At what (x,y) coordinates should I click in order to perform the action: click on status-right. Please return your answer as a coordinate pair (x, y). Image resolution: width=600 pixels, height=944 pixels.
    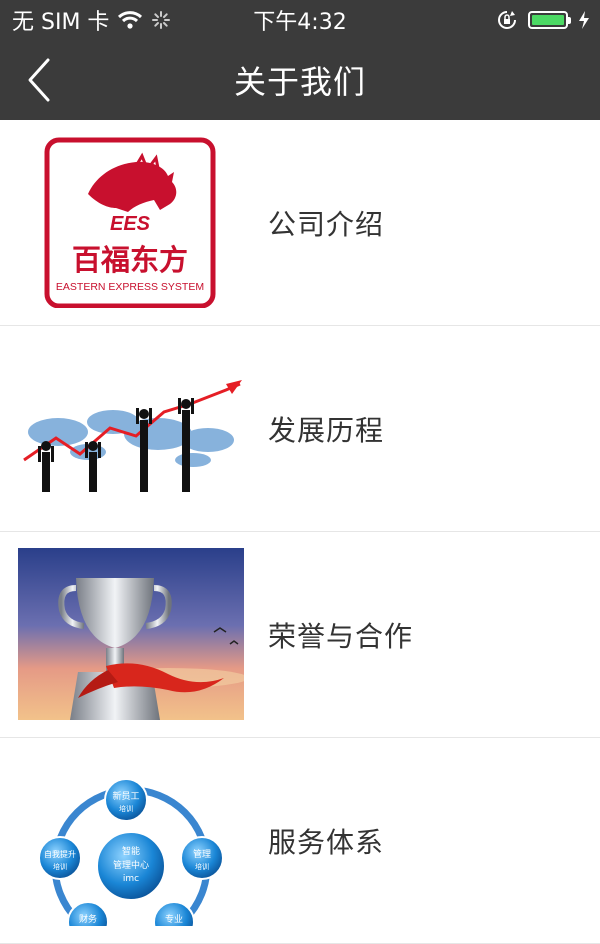
    Looking at the image, I should click on (543, 20).